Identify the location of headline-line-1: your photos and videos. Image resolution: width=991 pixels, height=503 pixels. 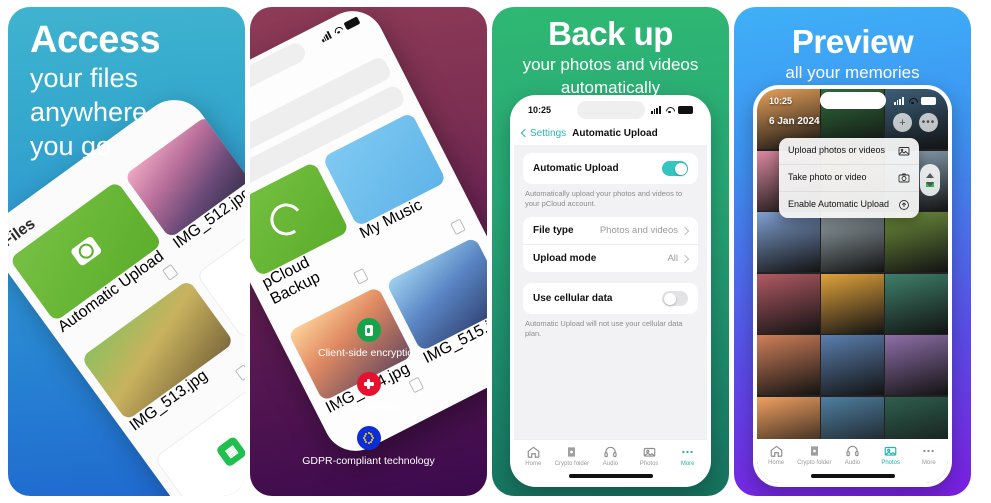
(610, 64).